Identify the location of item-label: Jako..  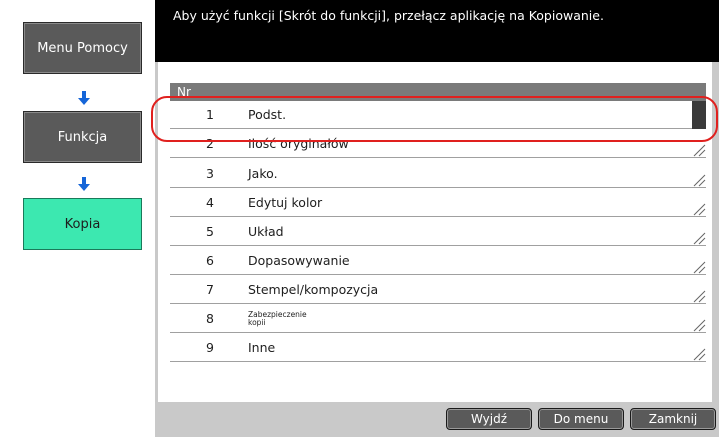
(263, 173).